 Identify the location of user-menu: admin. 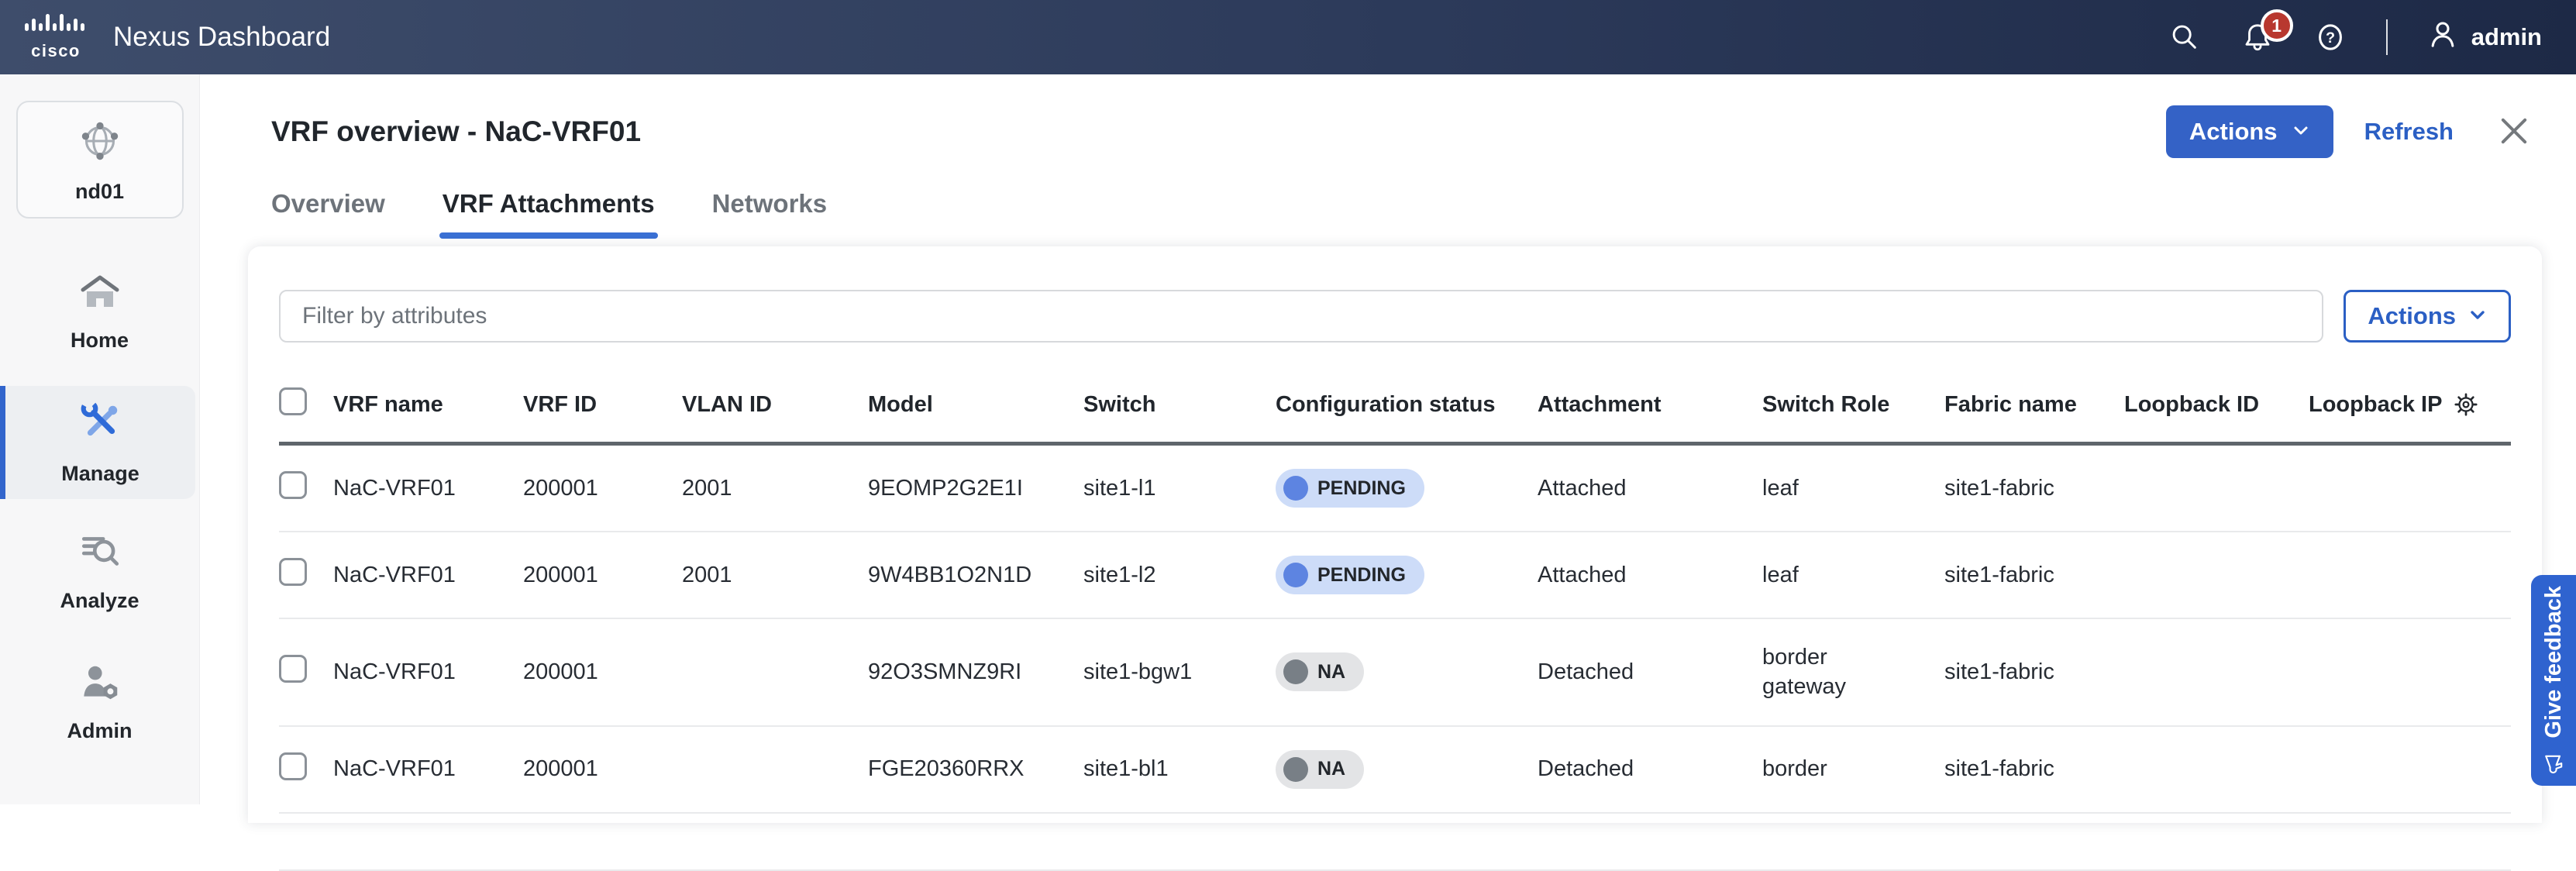
(2484, 38).